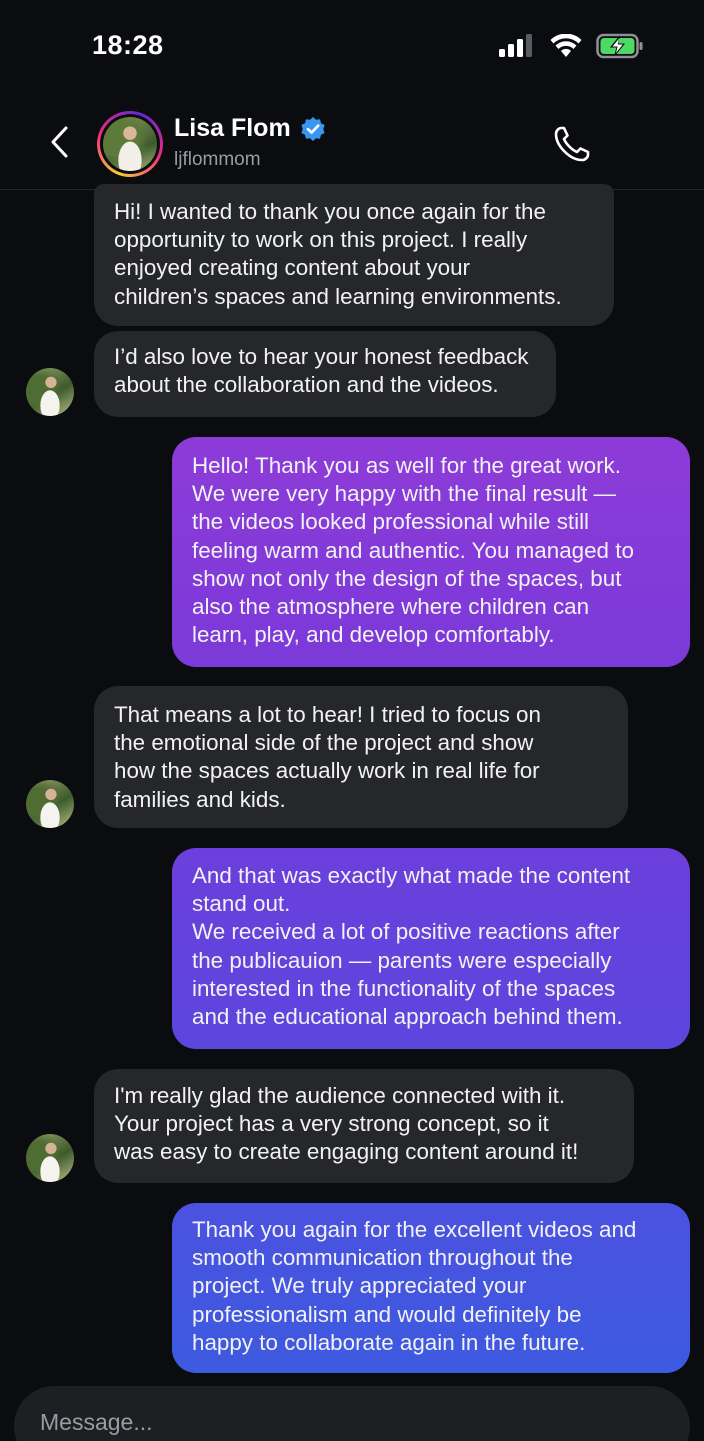 This screenshot has width=704, height=1441. I want to click on message-input, so click(340, 1422).